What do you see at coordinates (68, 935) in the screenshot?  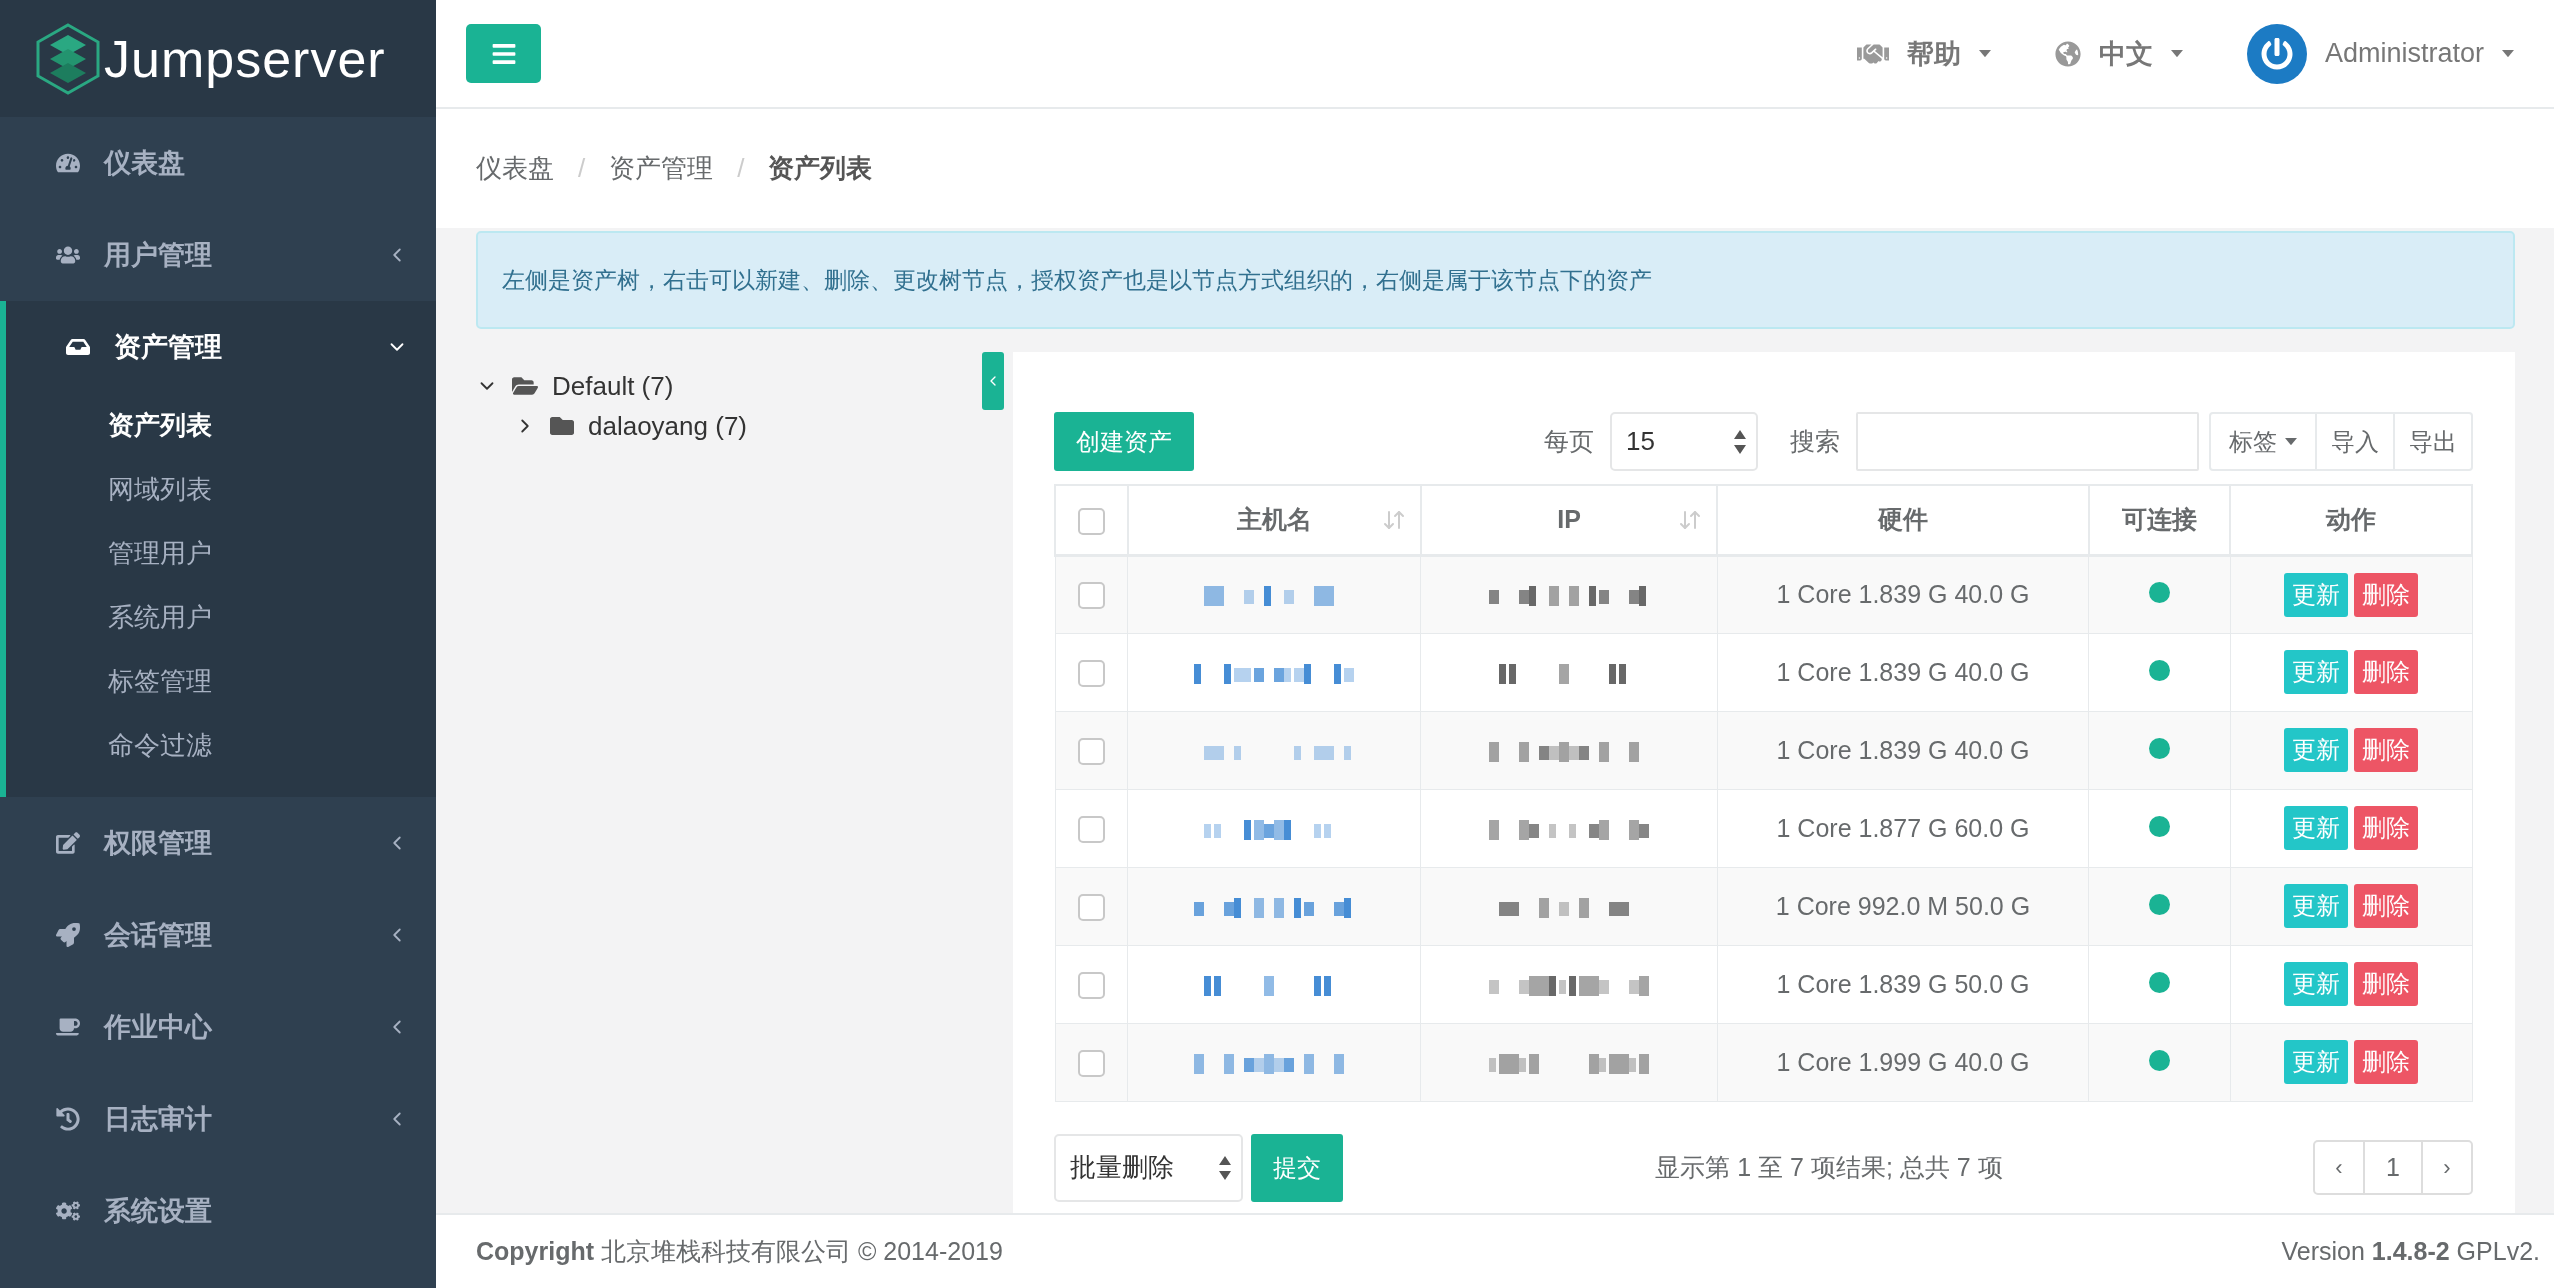 I see `rocket-icon` at bounding box center [68, 935].